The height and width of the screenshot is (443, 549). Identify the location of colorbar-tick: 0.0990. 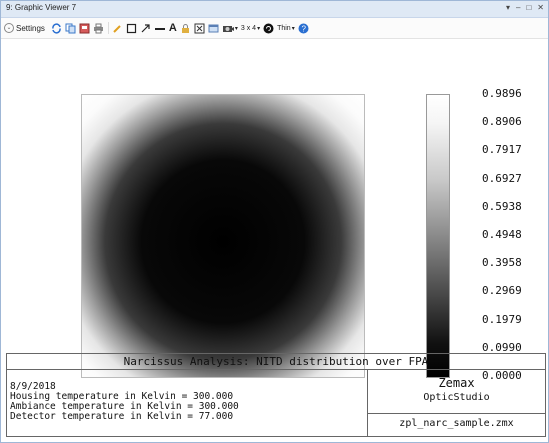
(502, 347).